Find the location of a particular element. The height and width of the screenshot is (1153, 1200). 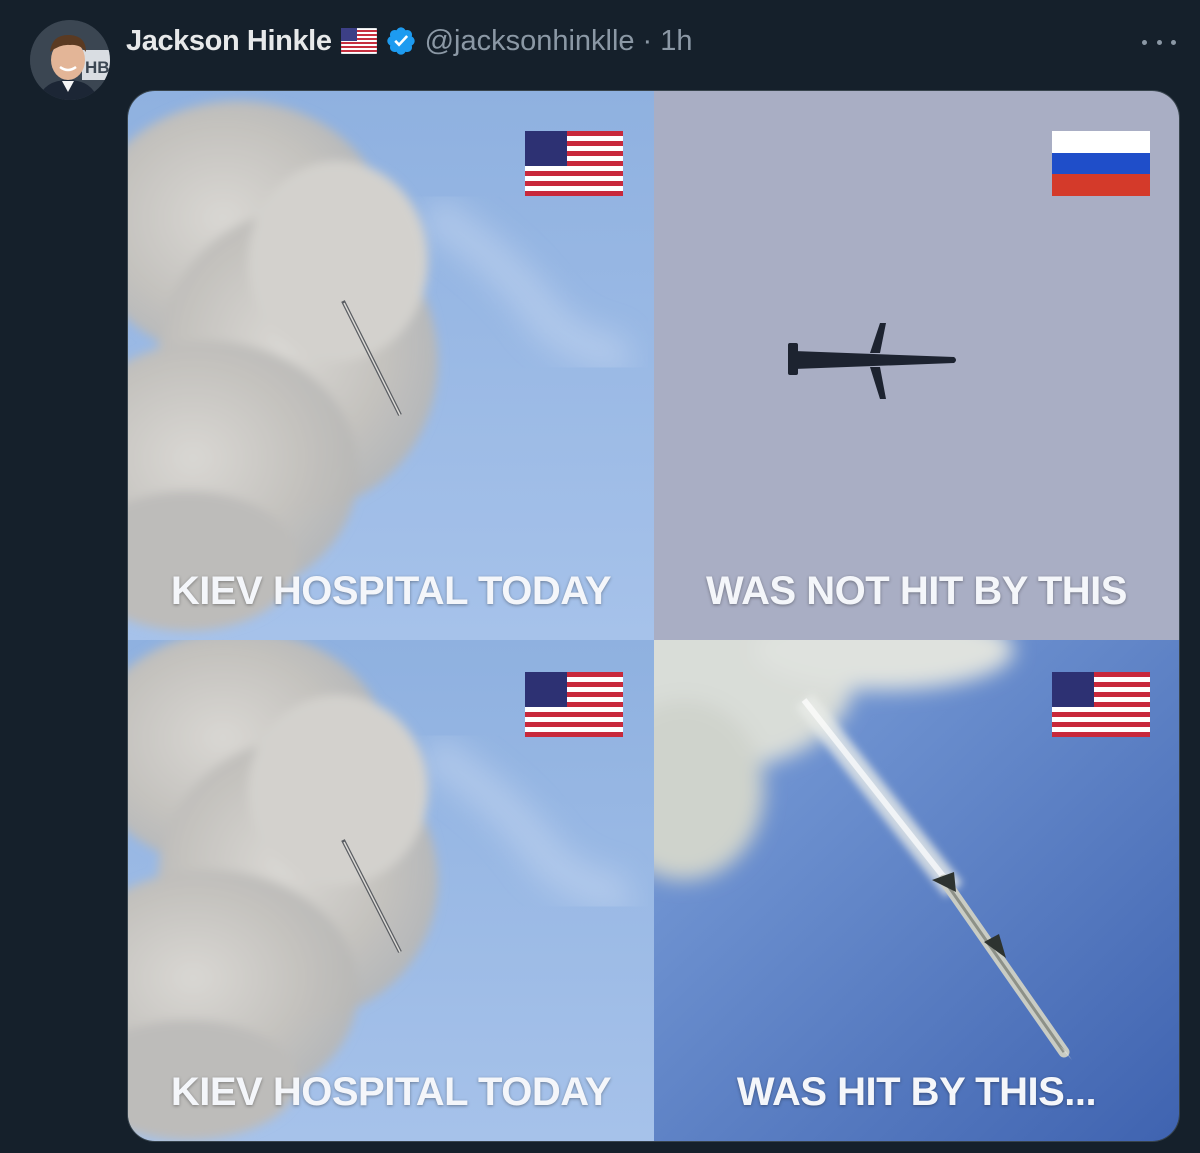

more-options-icon is located at coordinates (1159, 42).